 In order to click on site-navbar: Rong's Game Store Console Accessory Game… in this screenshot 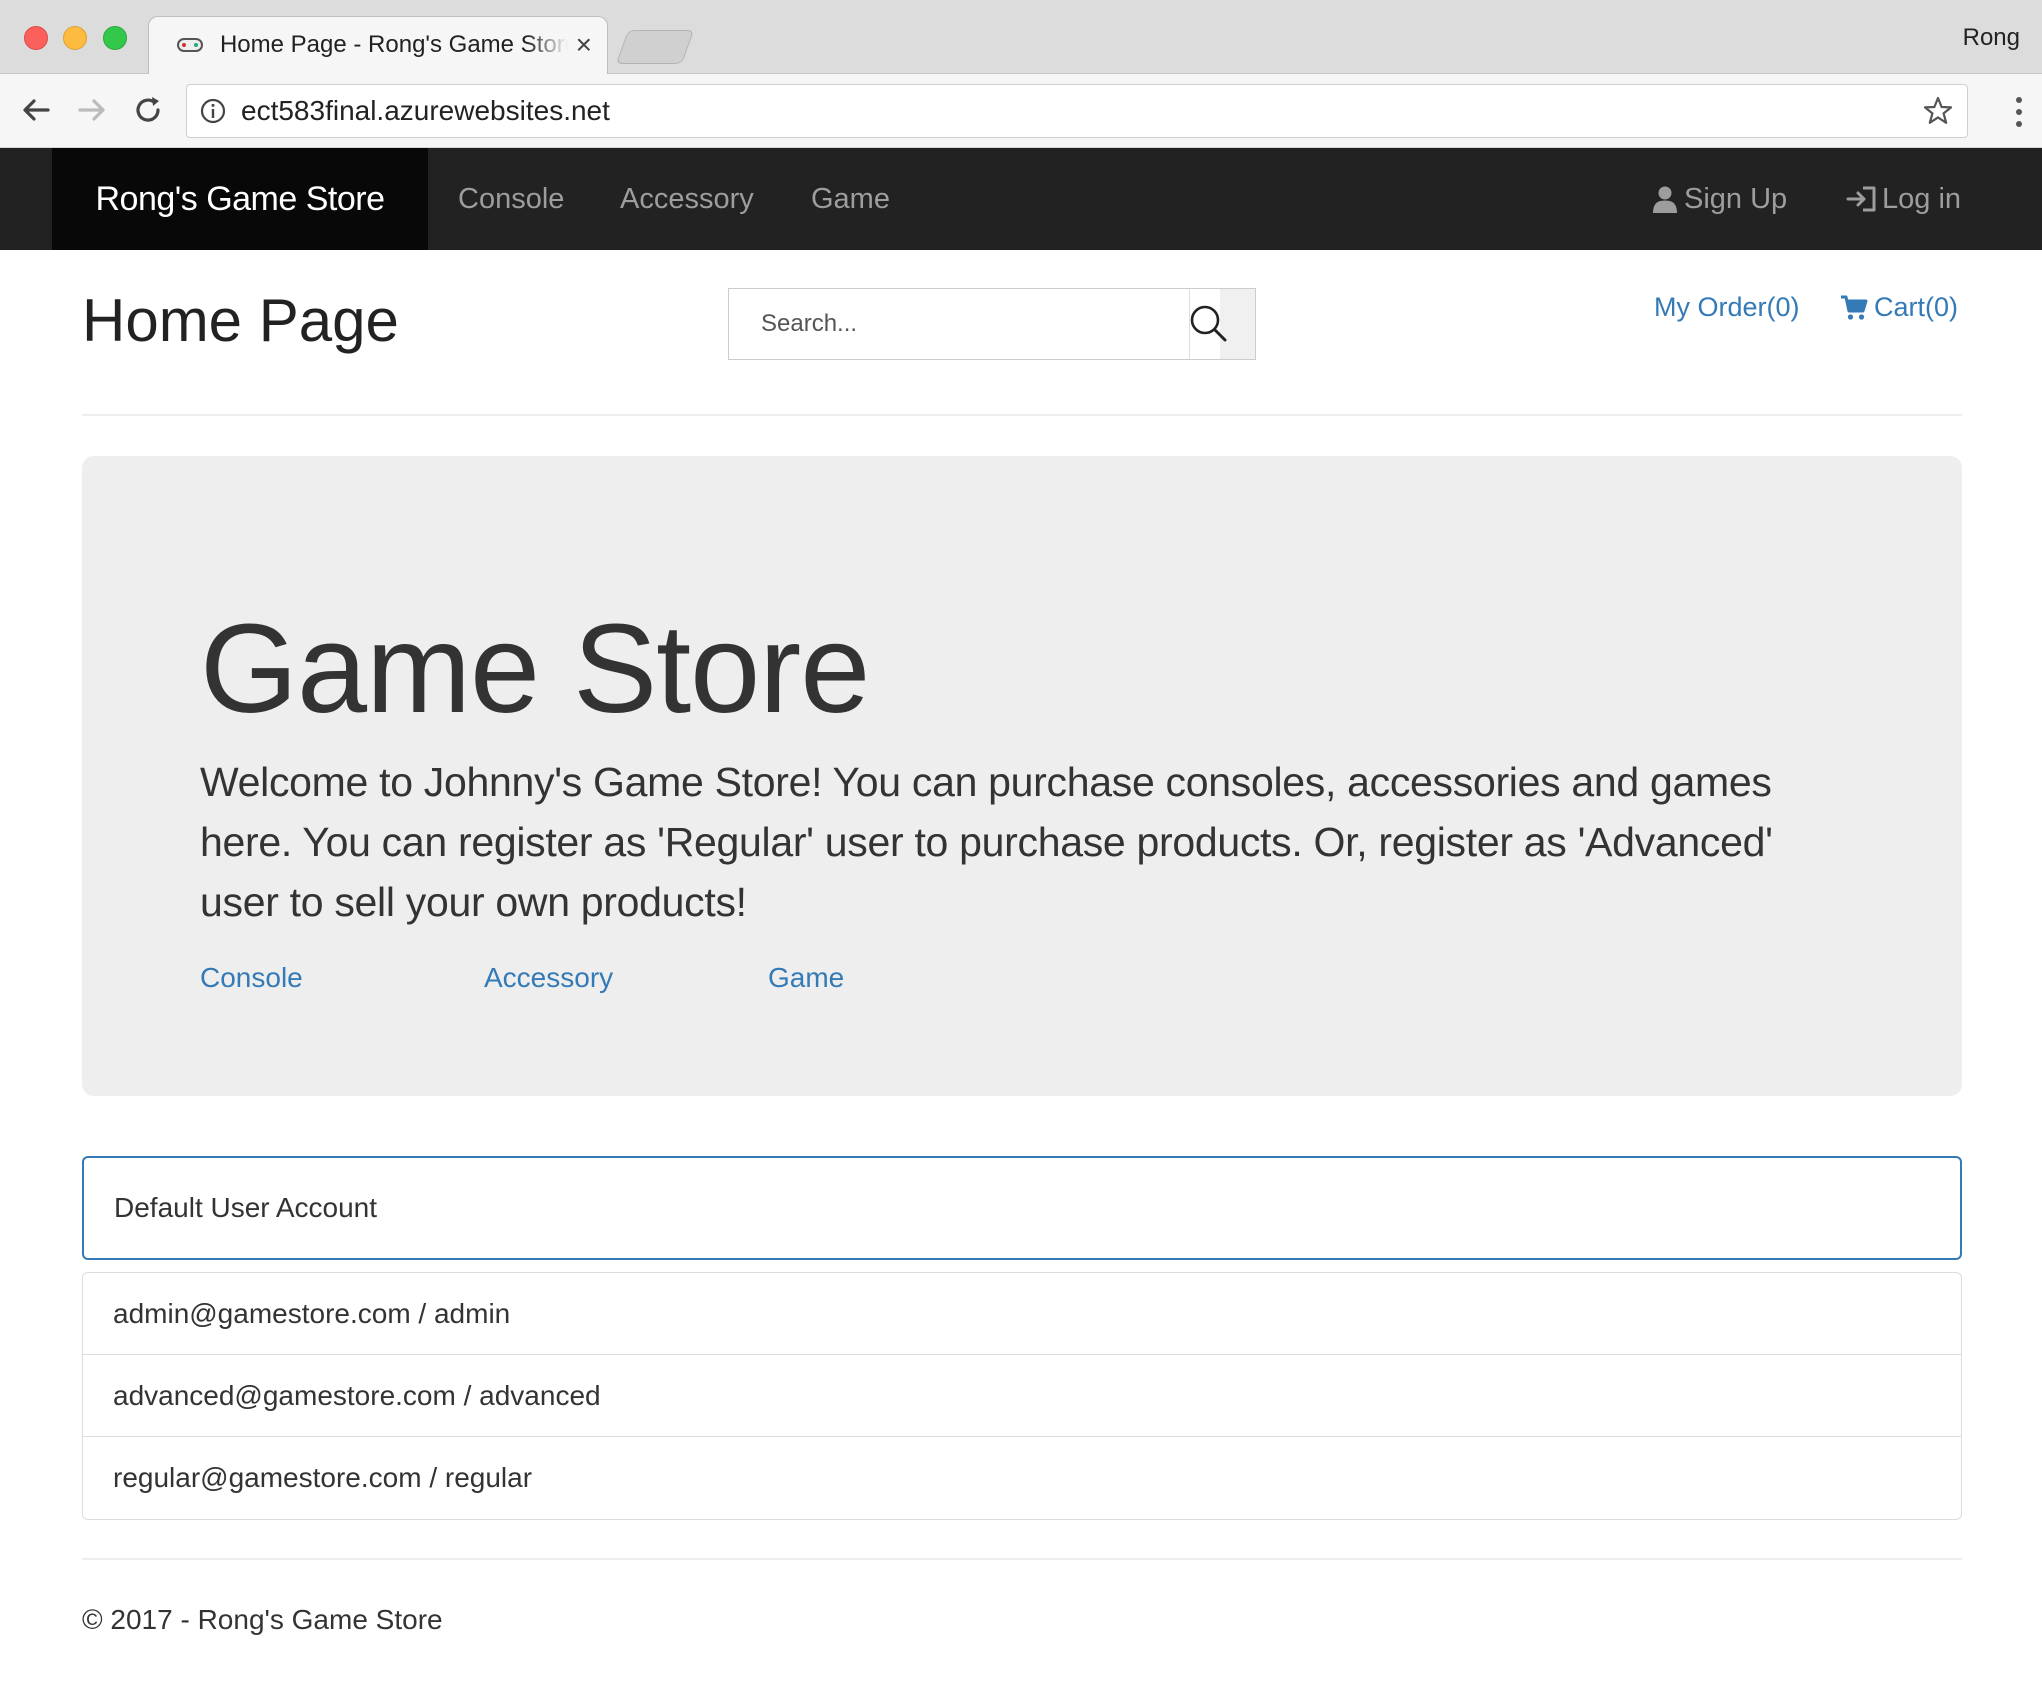, I will do `click(1021, 199)`.